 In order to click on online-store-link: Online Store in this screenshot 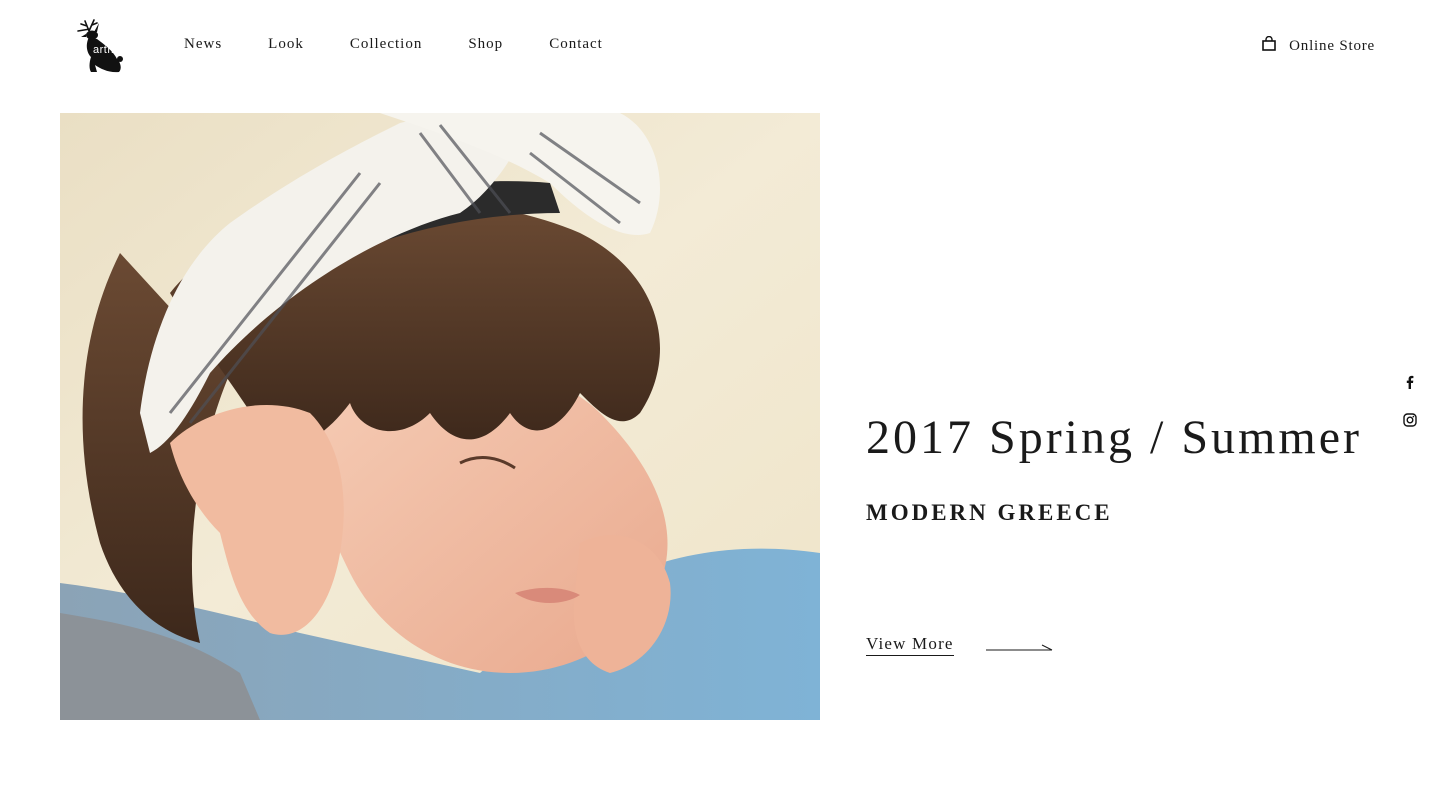, I will do `click(1318, 46)`.